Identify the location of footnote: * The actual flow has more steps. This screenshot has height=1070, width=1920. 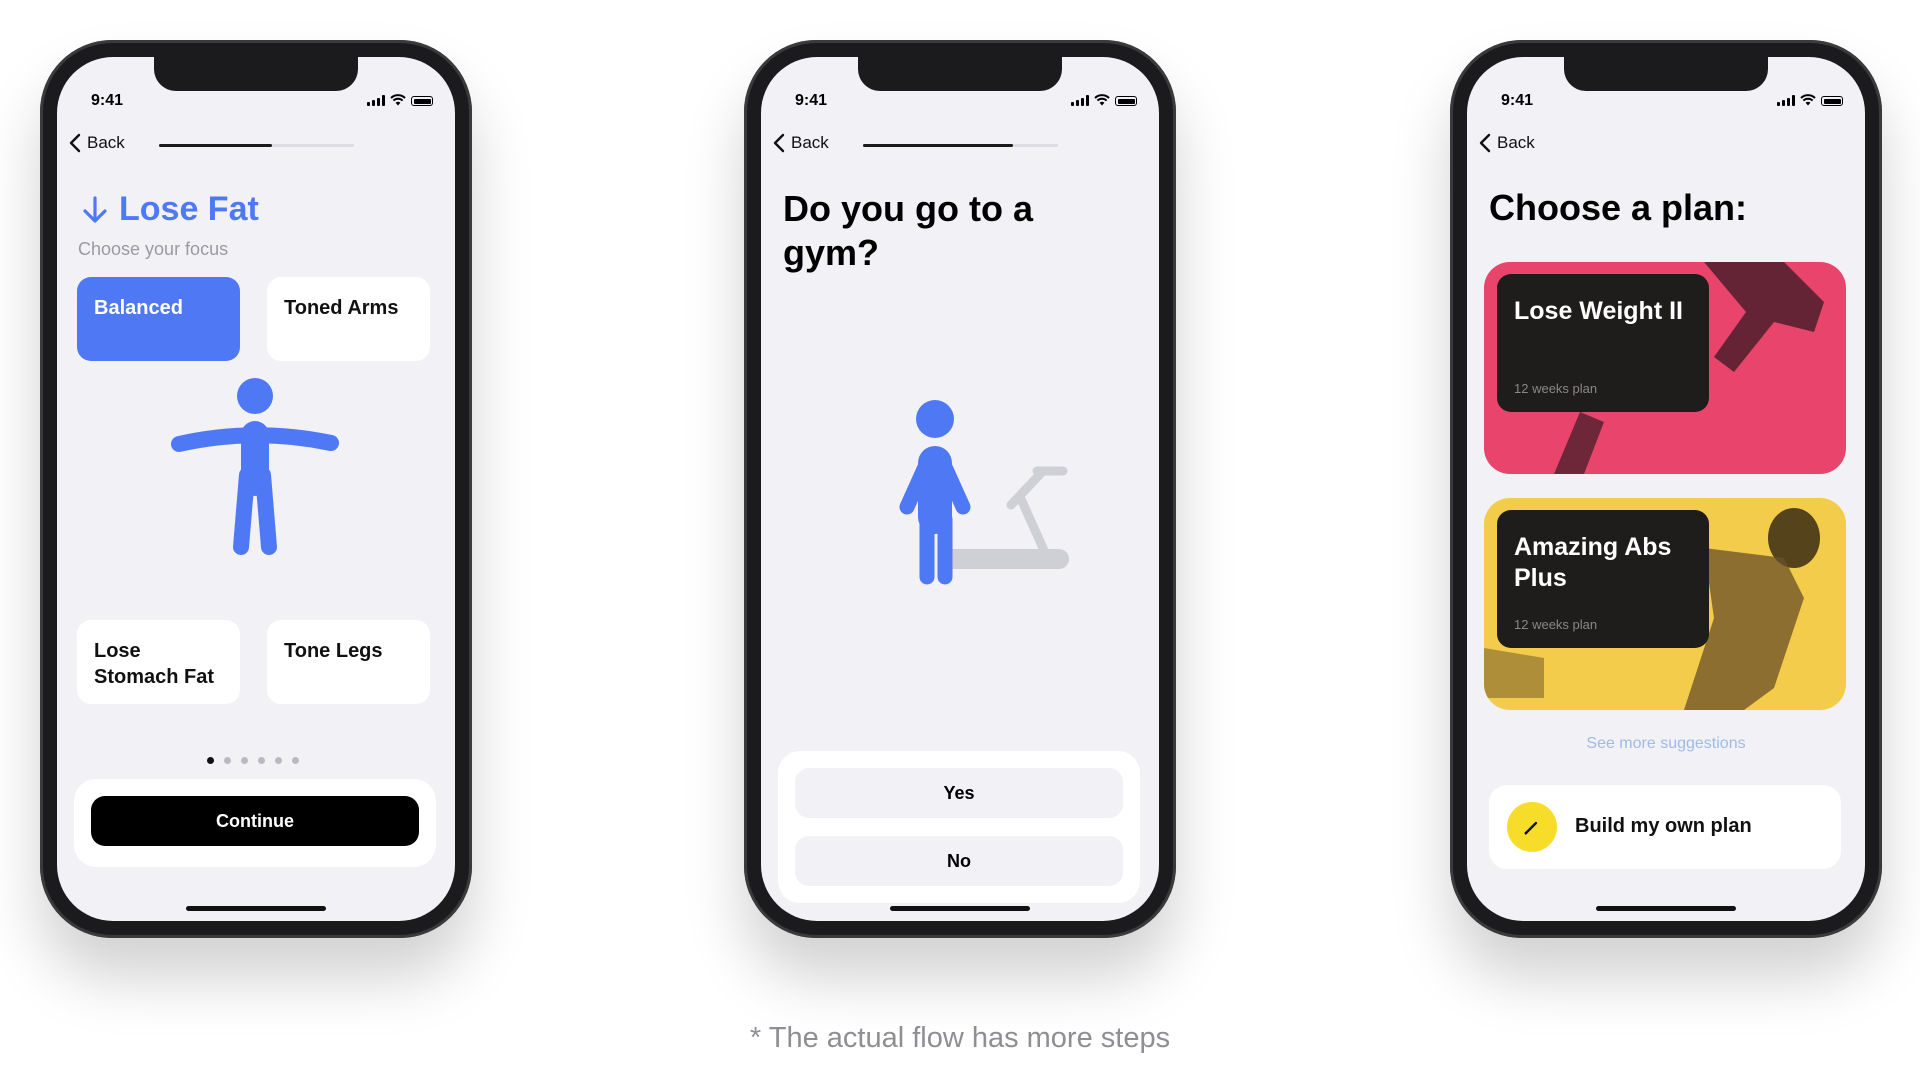
(960, 1038).